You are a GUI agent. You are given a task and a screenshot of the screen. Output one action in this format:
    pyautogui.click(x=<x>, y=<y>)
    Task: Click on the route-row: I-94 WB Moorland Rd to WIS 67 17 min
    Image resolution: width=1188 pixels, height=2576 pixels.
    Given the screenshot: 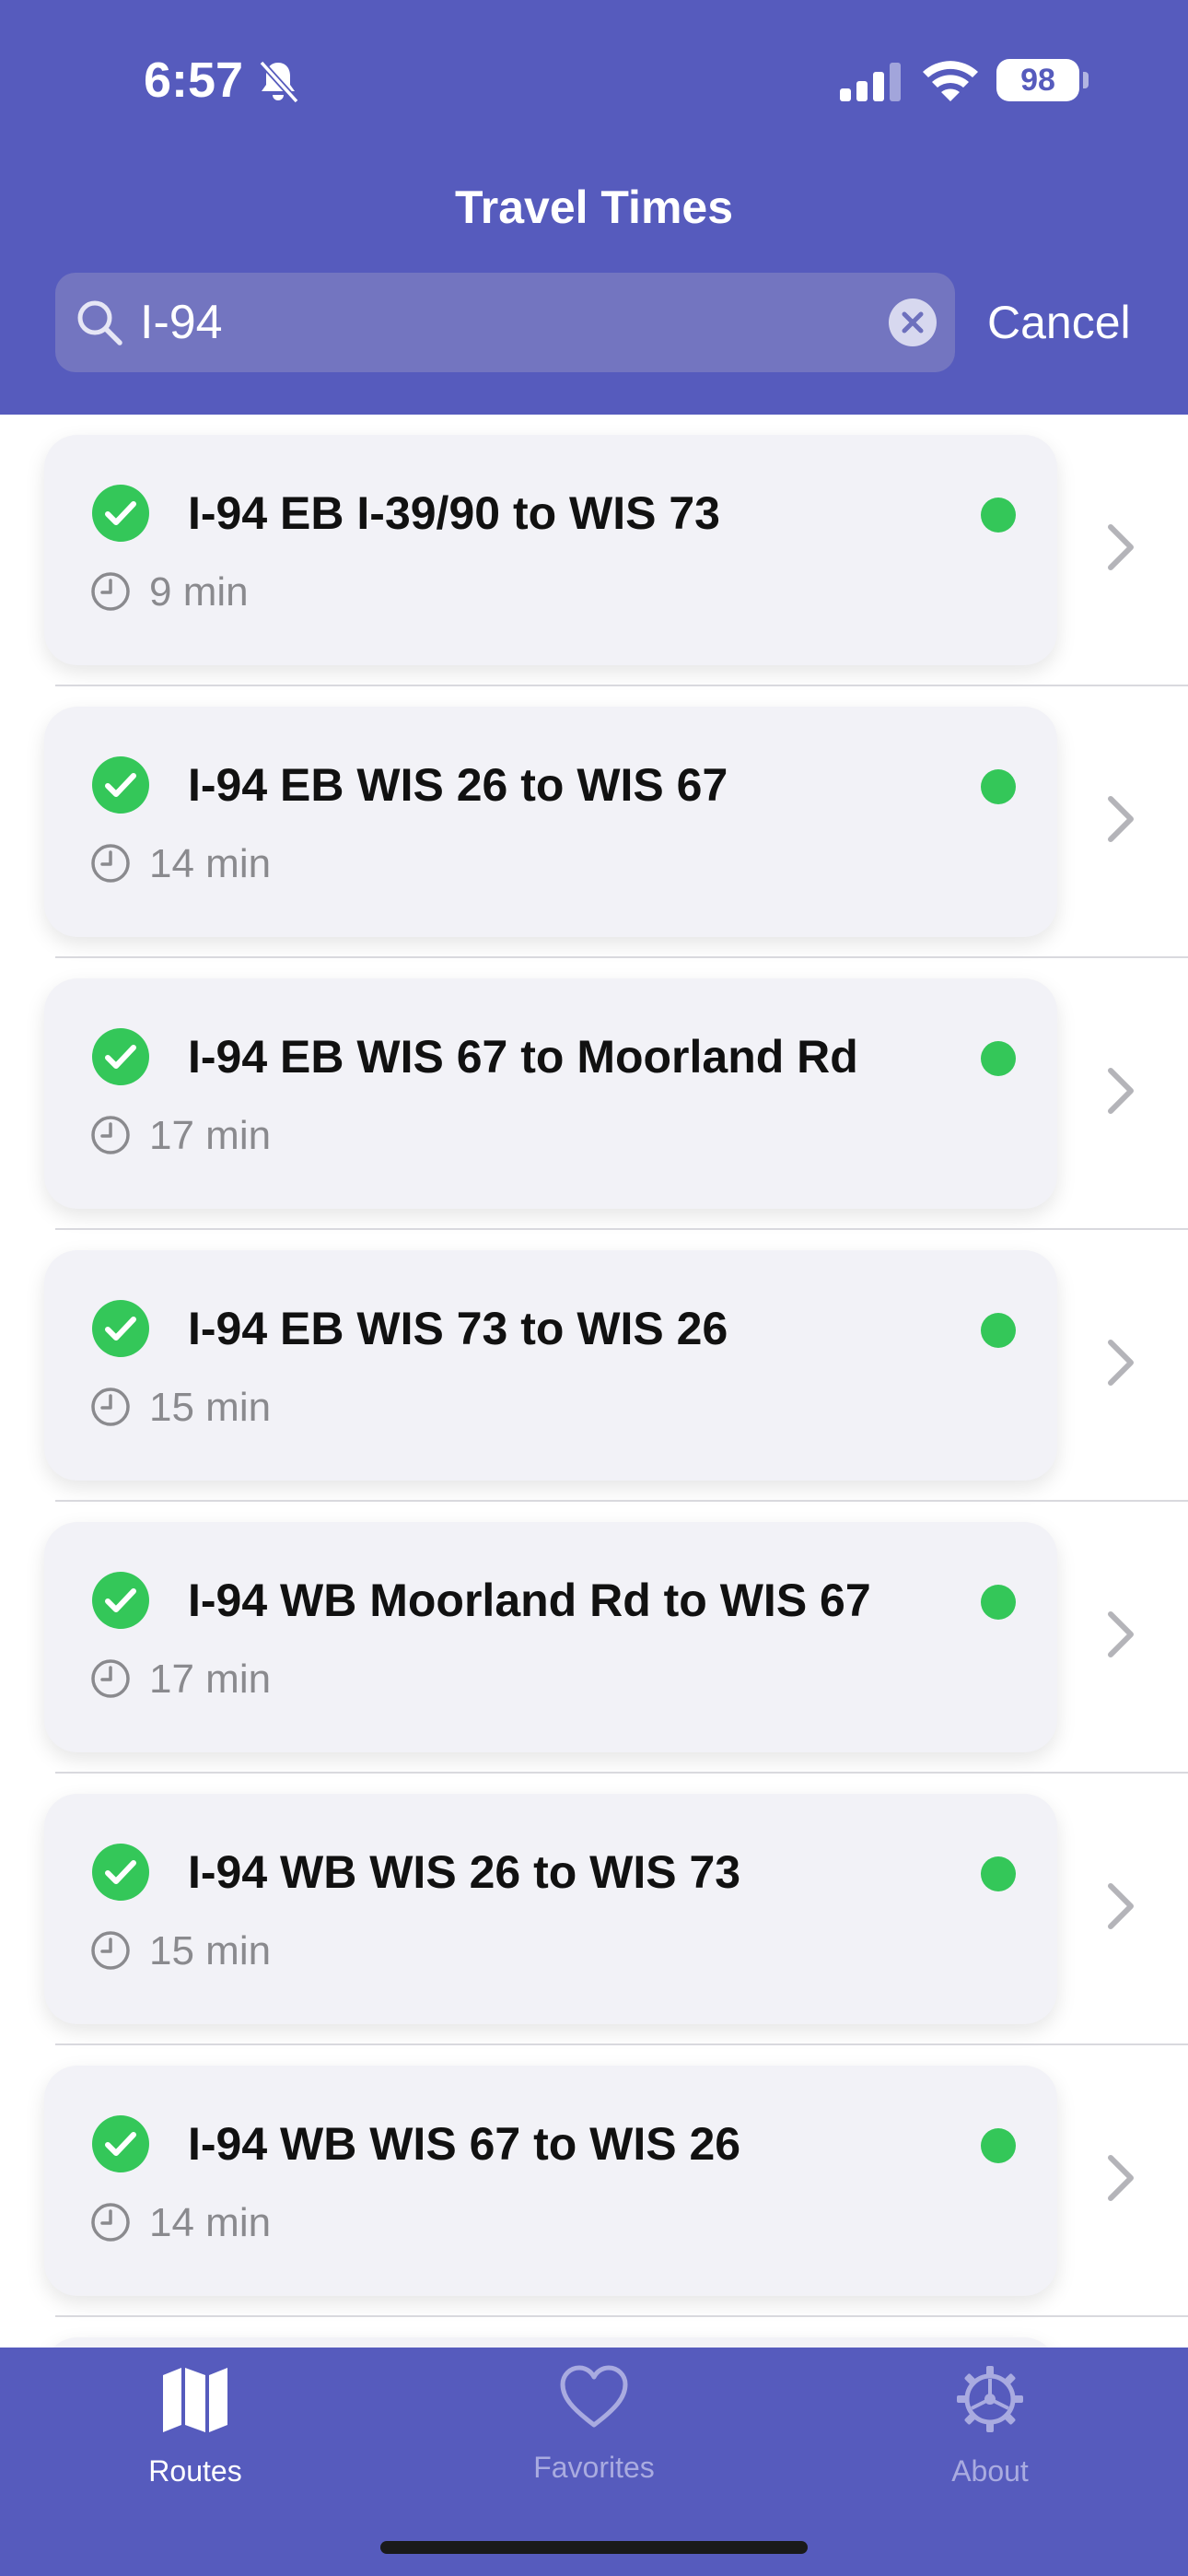 What is the action you would take?
    pyautogui.click(x=594, y=1638)
    